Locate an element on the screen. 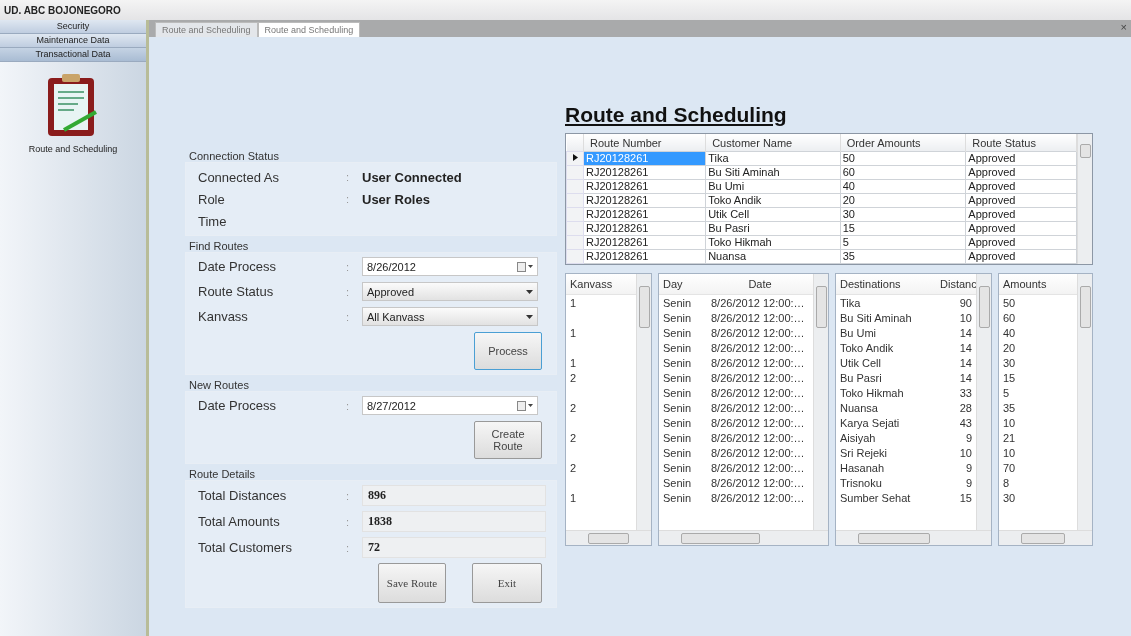  column-header: Route Number is located at coordinates (644, 143).